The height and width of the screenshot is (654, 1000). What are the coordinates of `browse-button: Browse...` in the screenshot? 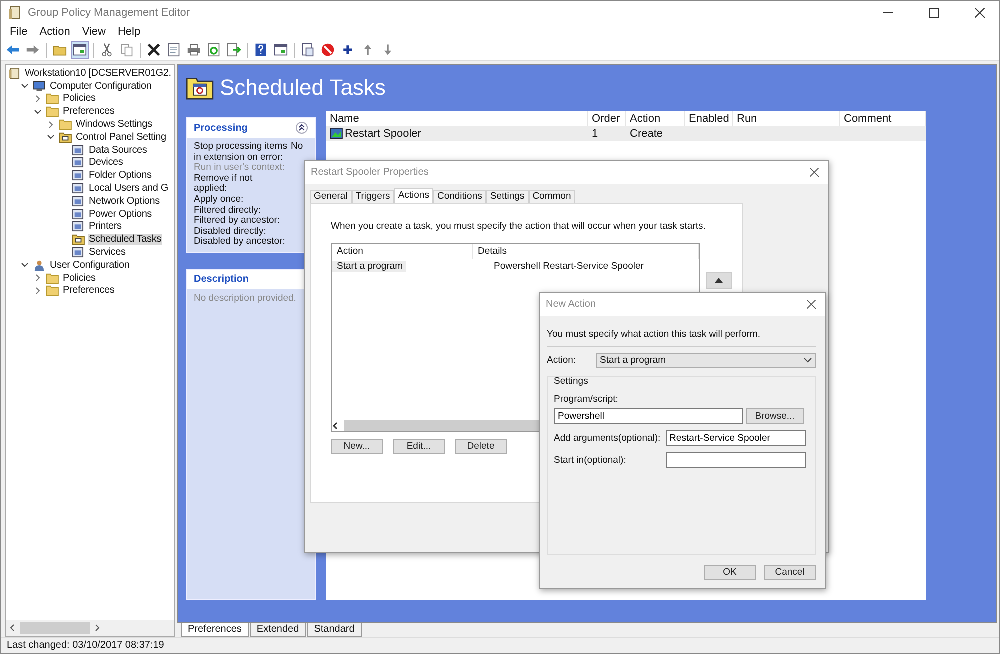 It's located at (775, 416).